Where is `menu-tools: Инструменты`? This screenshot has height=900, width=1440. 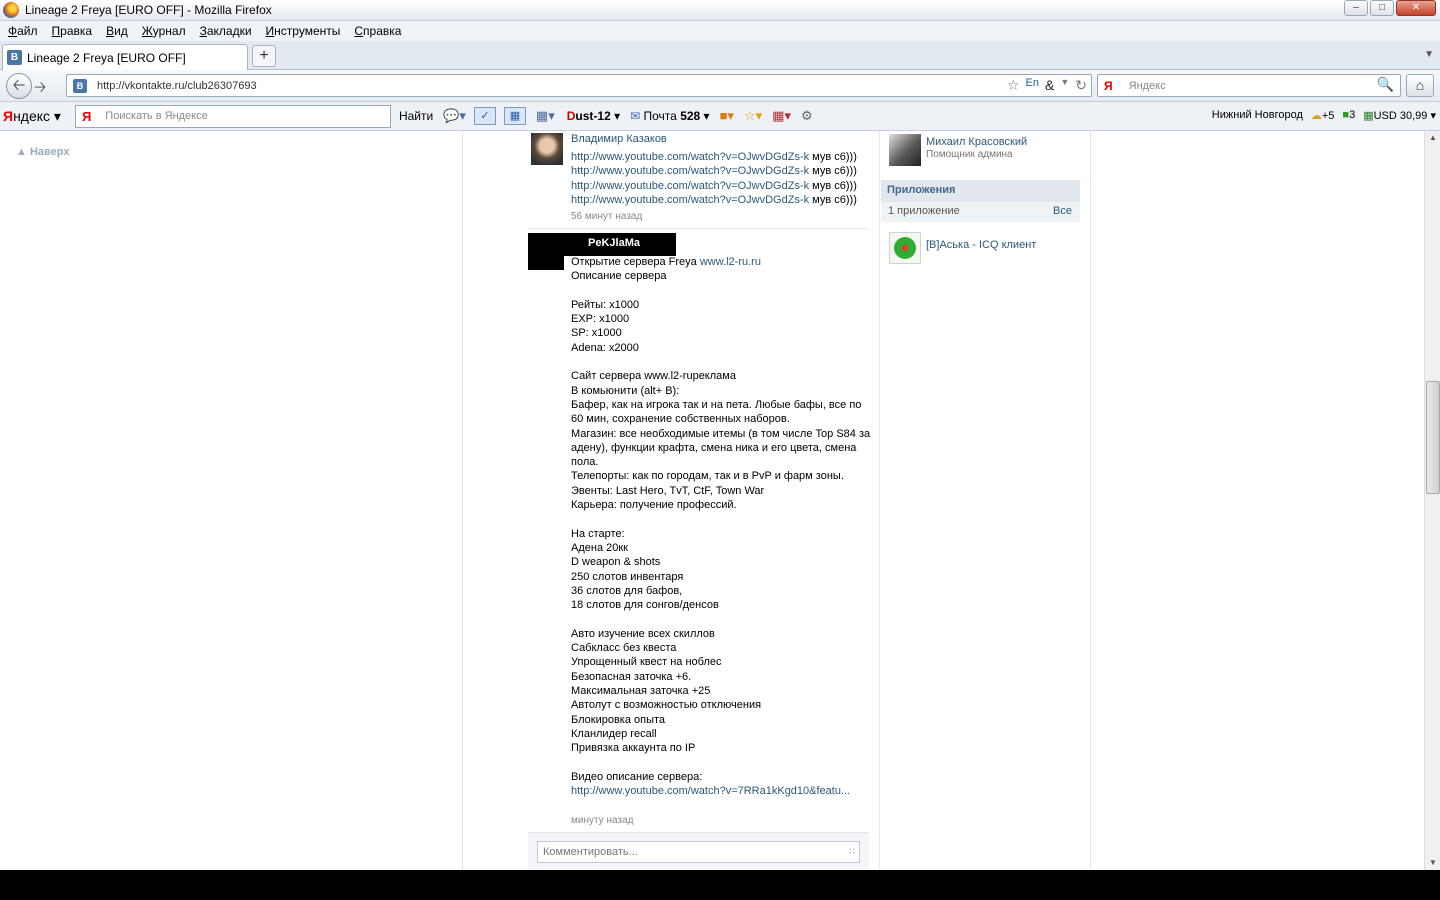 menu-tools: Инструменты is located at coordinates (303, 31).